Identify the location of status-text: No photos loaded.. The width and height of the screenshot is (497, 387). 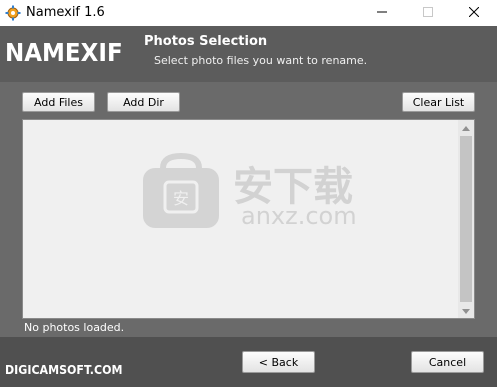
(74, 327).